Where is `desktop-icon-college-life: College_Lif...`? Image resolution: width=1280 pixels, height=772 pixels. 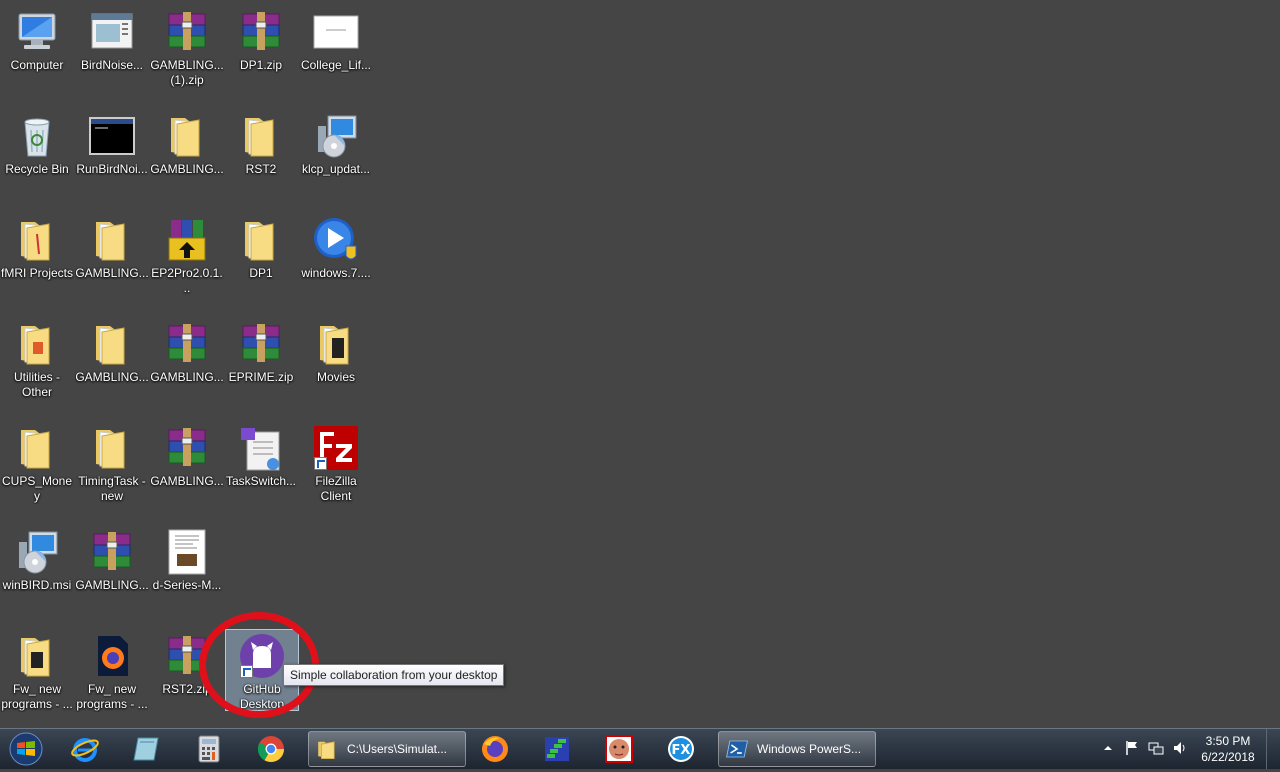
desktop-icon-college-life: College_Lif... is located at coordinates (336, 50).